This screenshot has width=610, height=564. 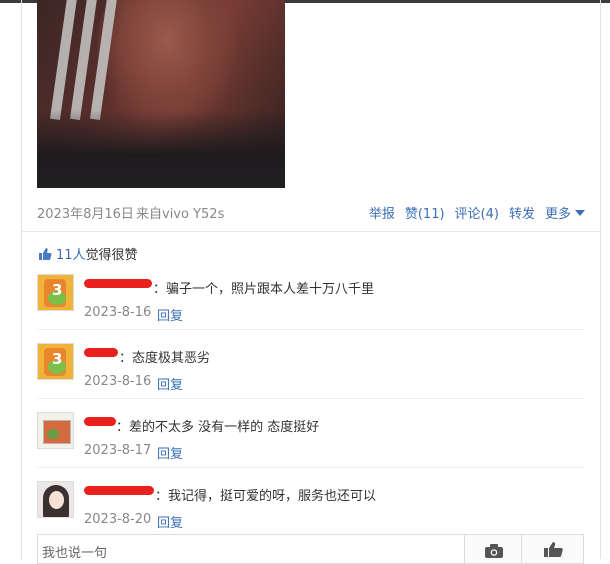 What do you see at coordinates (165, 358) in the screenshot?
I see `comment-text: ：态度极其恶劣` at bounding box center [165, 358].